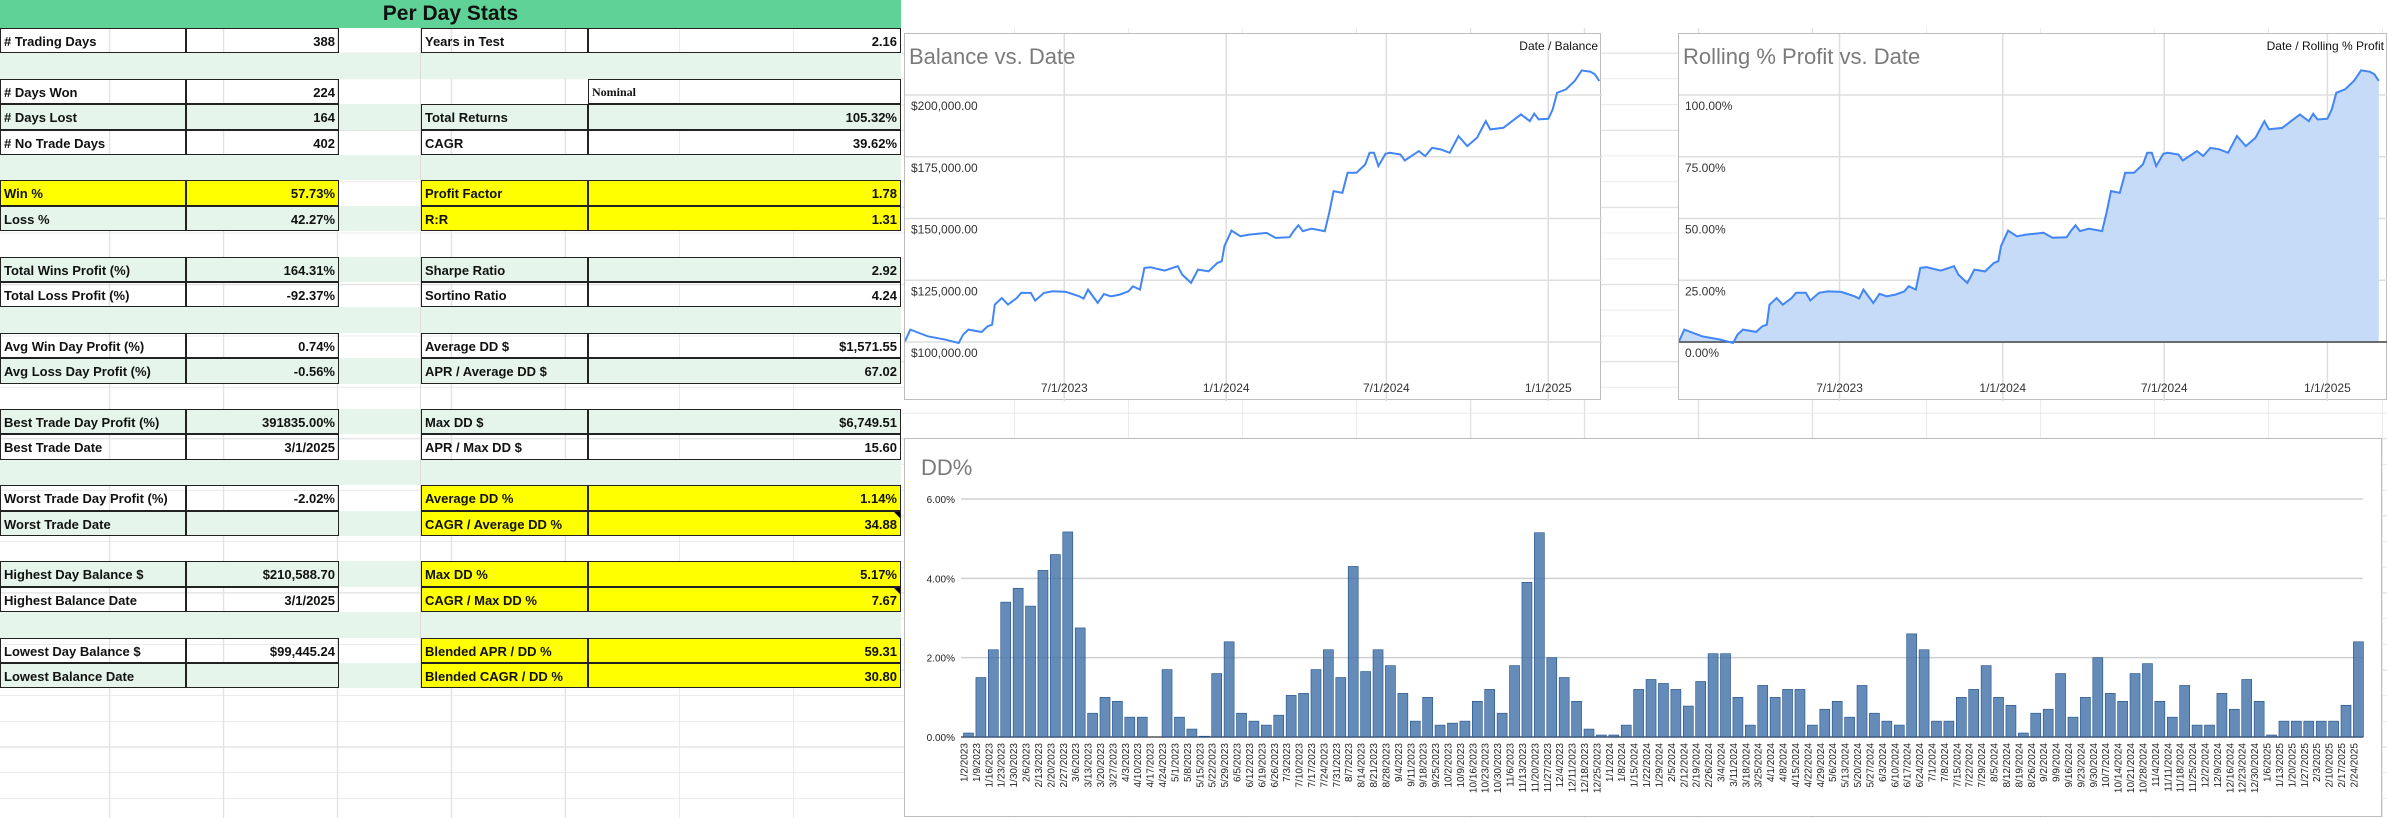 Image resolution: width=2387 pixels, height=818 pixels. I want to click on stat-label-cell: Total Wins Profit (%), so click(93, 269).